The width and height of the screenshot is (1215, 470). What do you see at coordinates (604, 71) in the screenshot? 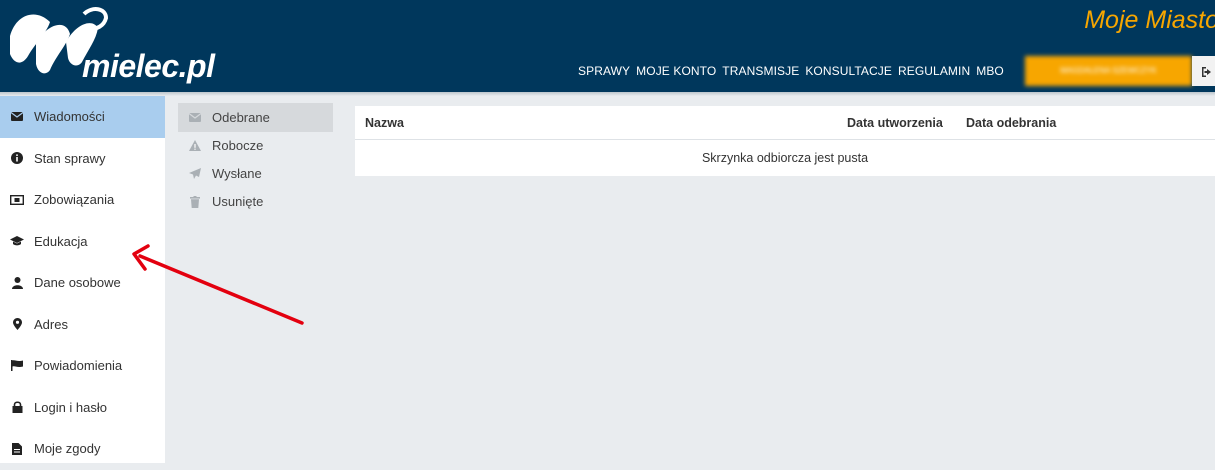
I see `nav-sprawy: SPRAWY` at bounding box center [604, 71].